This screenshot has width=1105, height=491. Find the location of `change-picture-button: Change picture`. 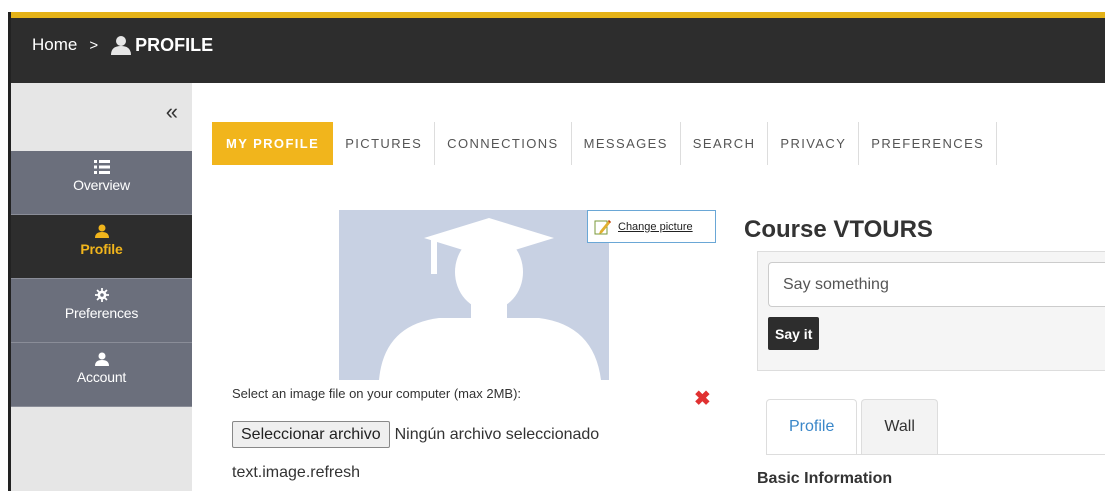

change-picture-button: Change picture is located at coordinates (651, 226).